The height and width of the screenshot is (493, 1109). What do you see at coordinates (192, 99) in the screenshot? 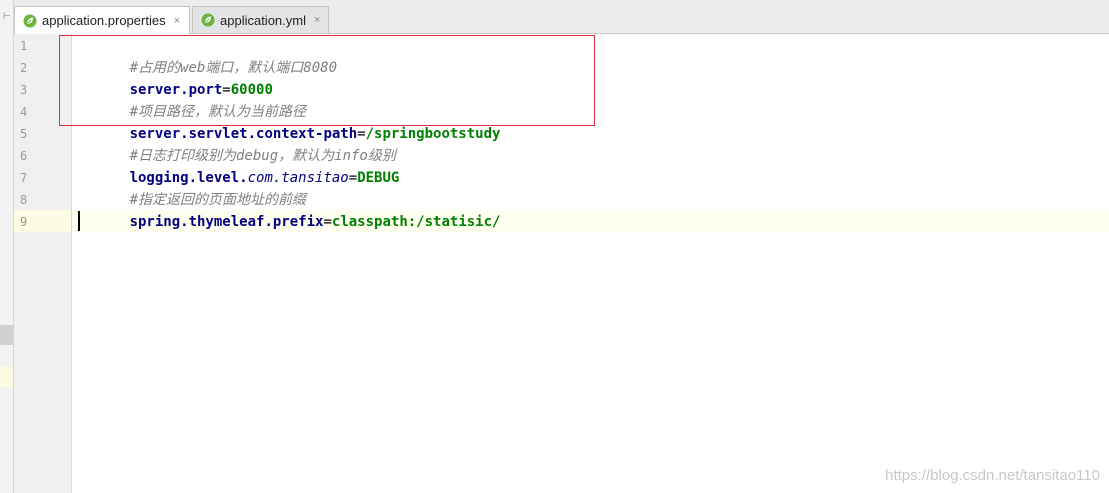
I see `code-line-3: #项目路径，默认为当前路径` at bounding box center [192, 99].